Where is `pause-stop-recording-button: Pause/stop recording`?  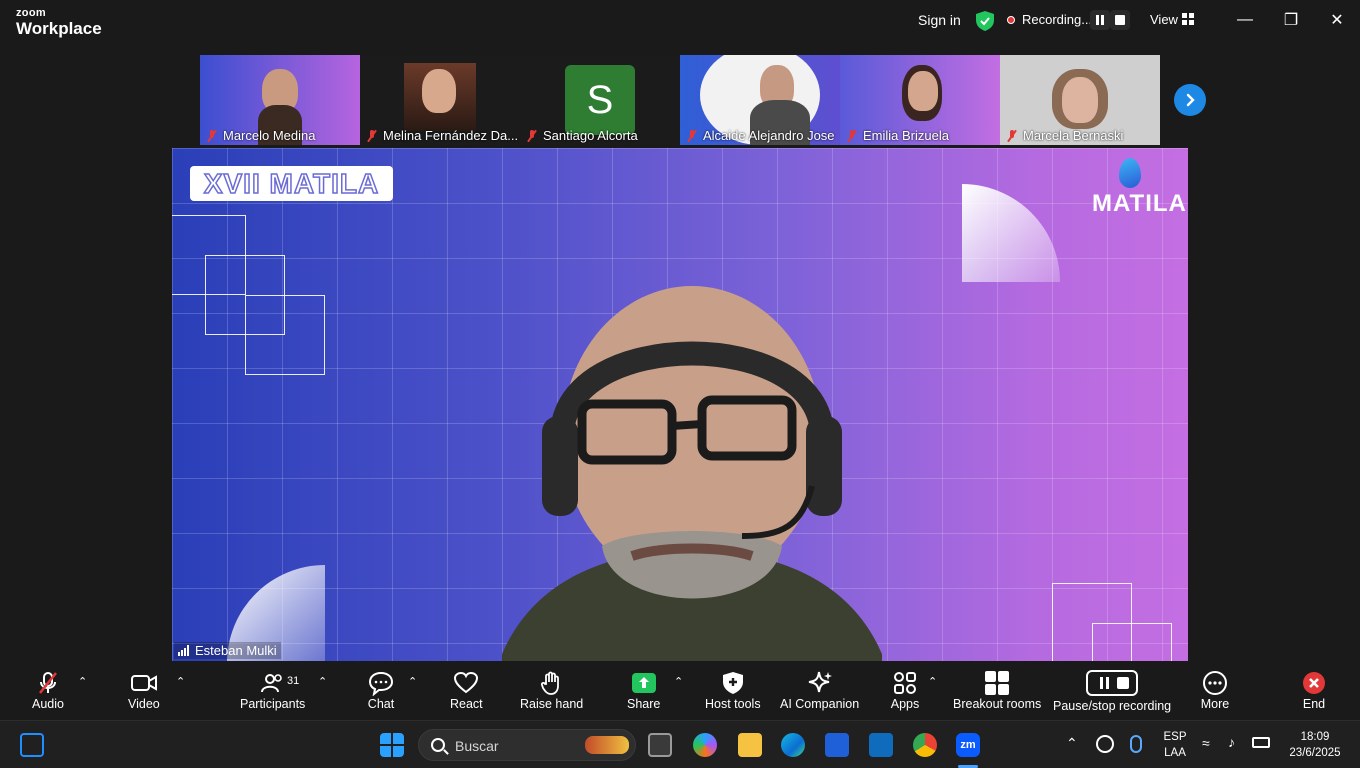 pause-stop-recording-button: Pause/stop recording is located at coordinates (1112, 691).